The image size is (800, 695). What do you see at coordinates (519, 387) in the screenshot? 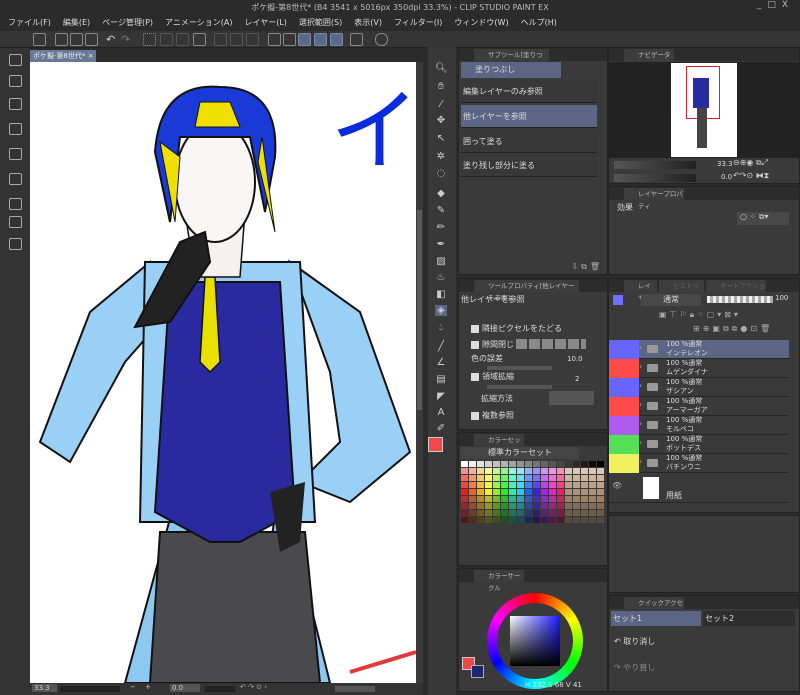
I see `area-scaling-slider` at bounding box center [519, 387].